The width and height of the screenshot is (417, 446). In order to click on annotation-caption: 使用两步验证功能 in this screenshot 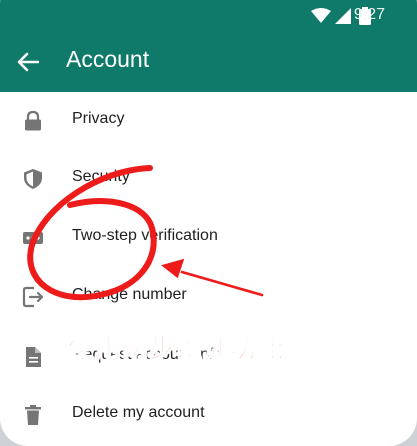, I will do `click(176, 349)`.